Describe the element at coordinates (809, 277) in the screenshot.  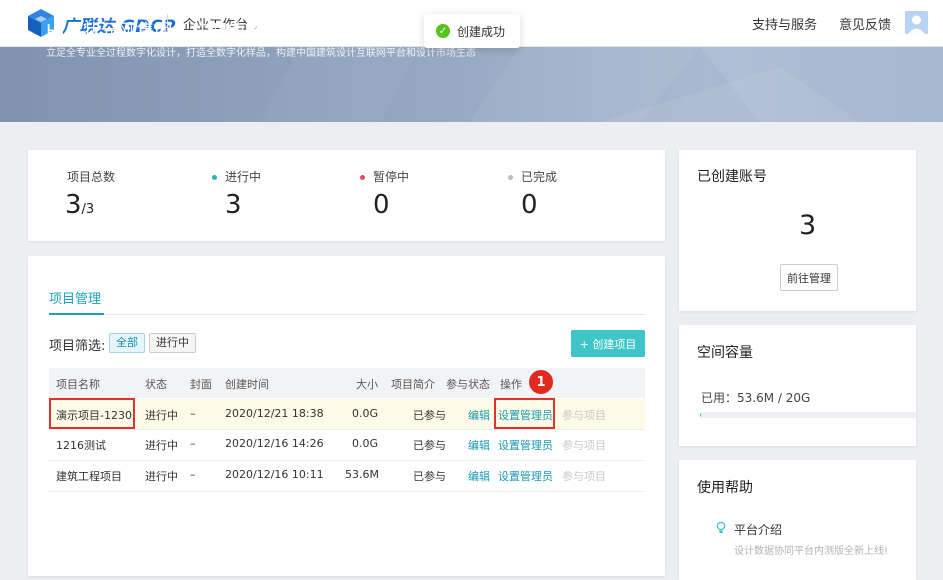
I see `go-manage-button: 前往管理` at that location.